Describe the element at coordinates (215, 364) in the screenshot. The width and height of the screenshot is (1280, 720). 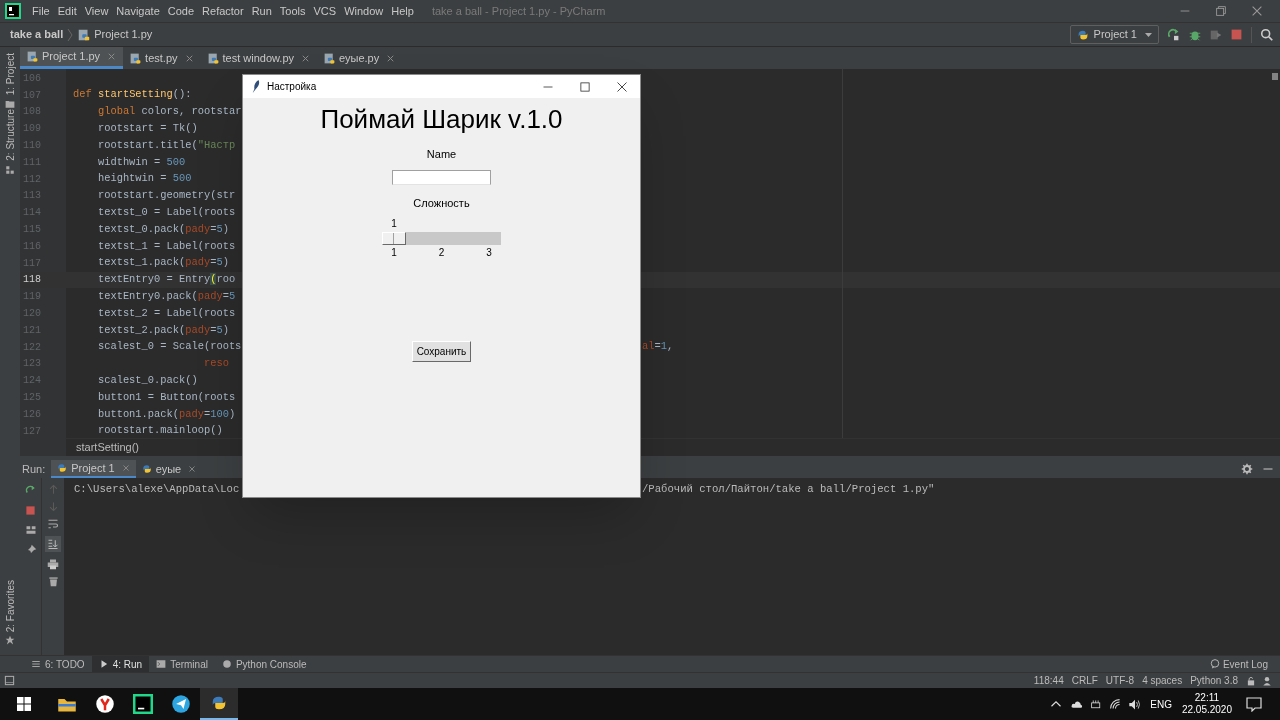
I see `code-line: reso` at that location.